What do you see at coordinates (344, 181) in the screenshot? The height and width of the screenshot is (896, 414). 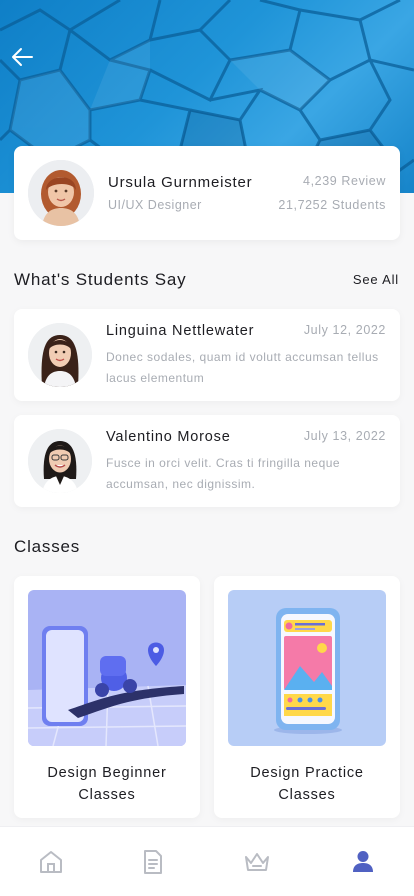 I see `review-count: 4,239 Review` at bounding box center [344, 181].